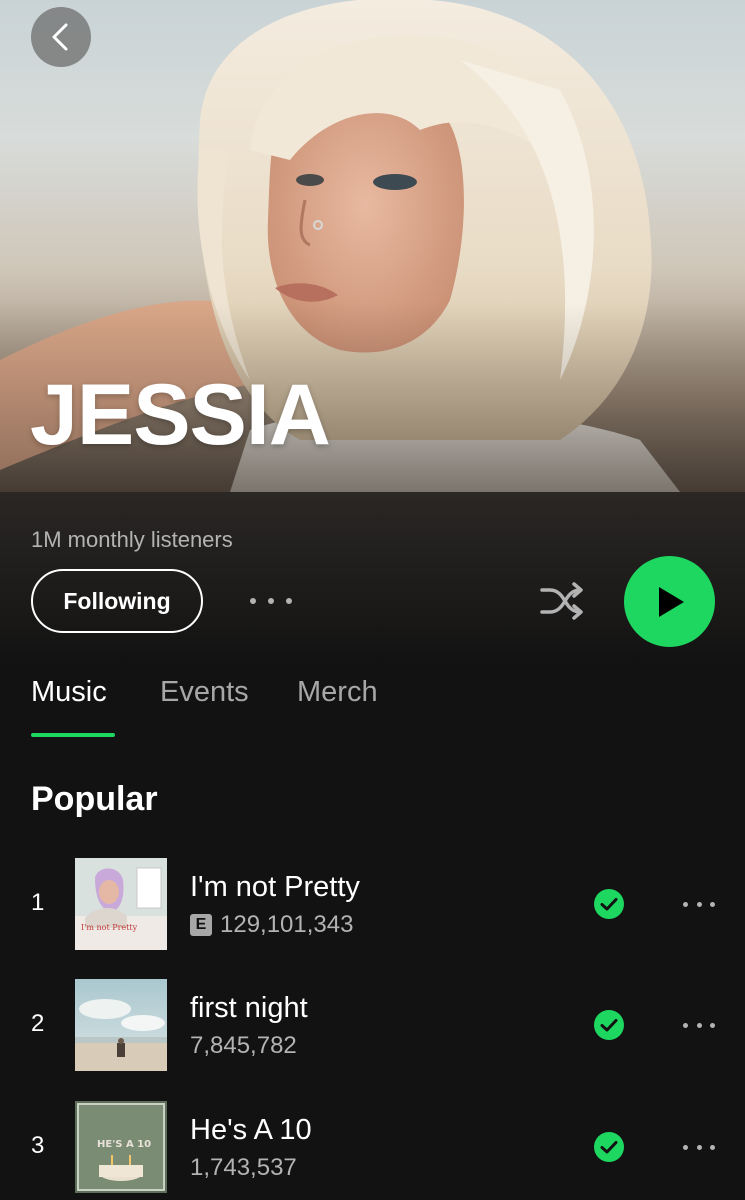 This screenshot has width=745, height=1200. What do you see at coordinates (109, 927) in the screenshot?
I see `track1-cover-caption: I'm not Pretty` at bounding box center [109, 927].